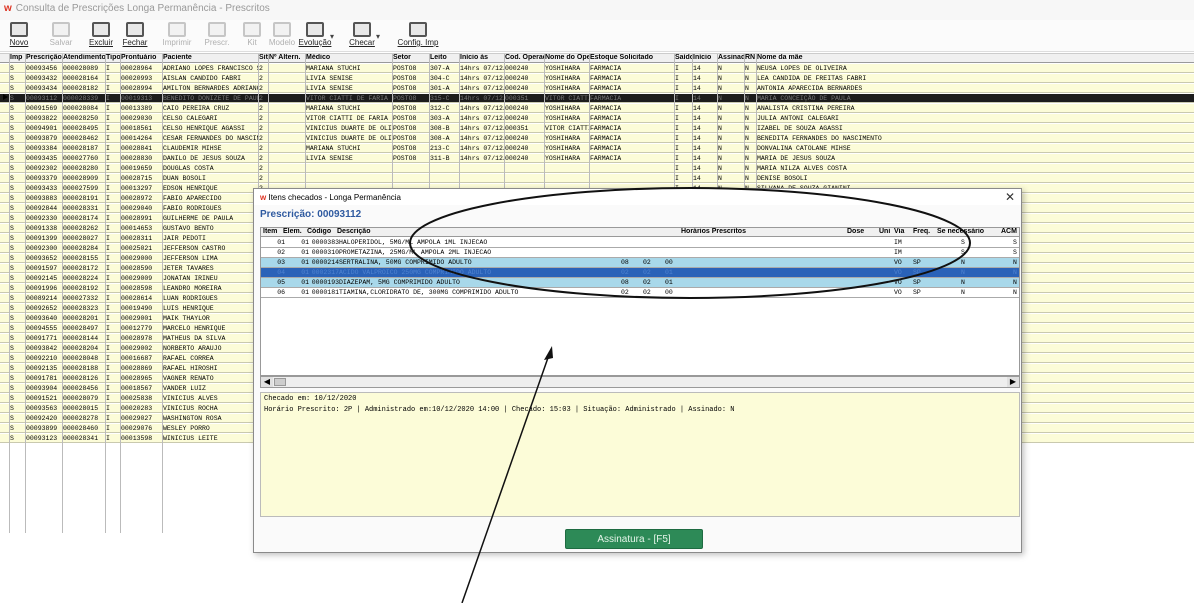  What do you see at coordinates (81, 148) in the screenshot?
I see `table-cell: 000028187` at bounding box center [81, 148].